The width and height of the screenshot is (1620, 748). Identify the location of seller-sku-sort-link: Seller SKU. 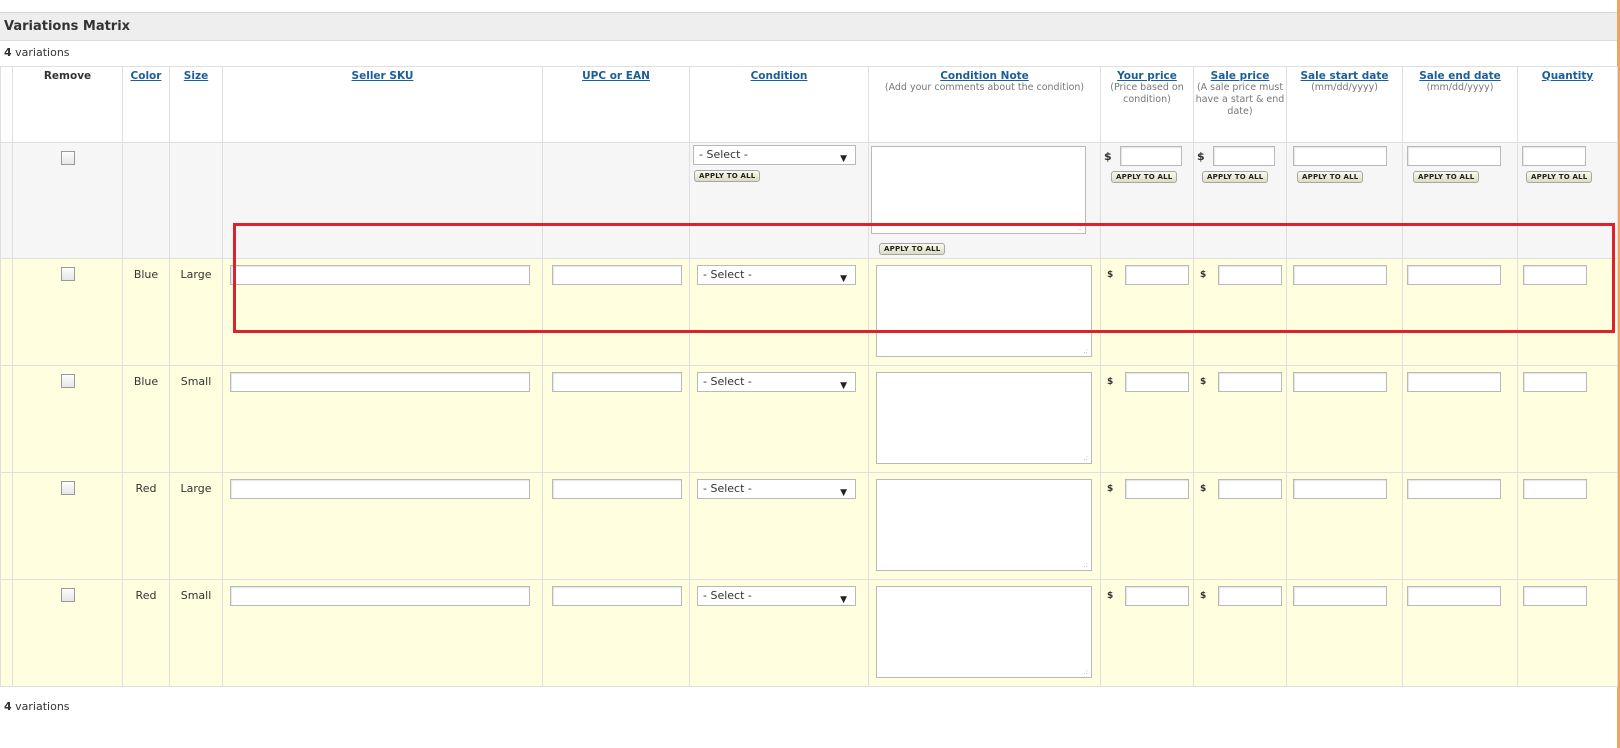
(383, 76).